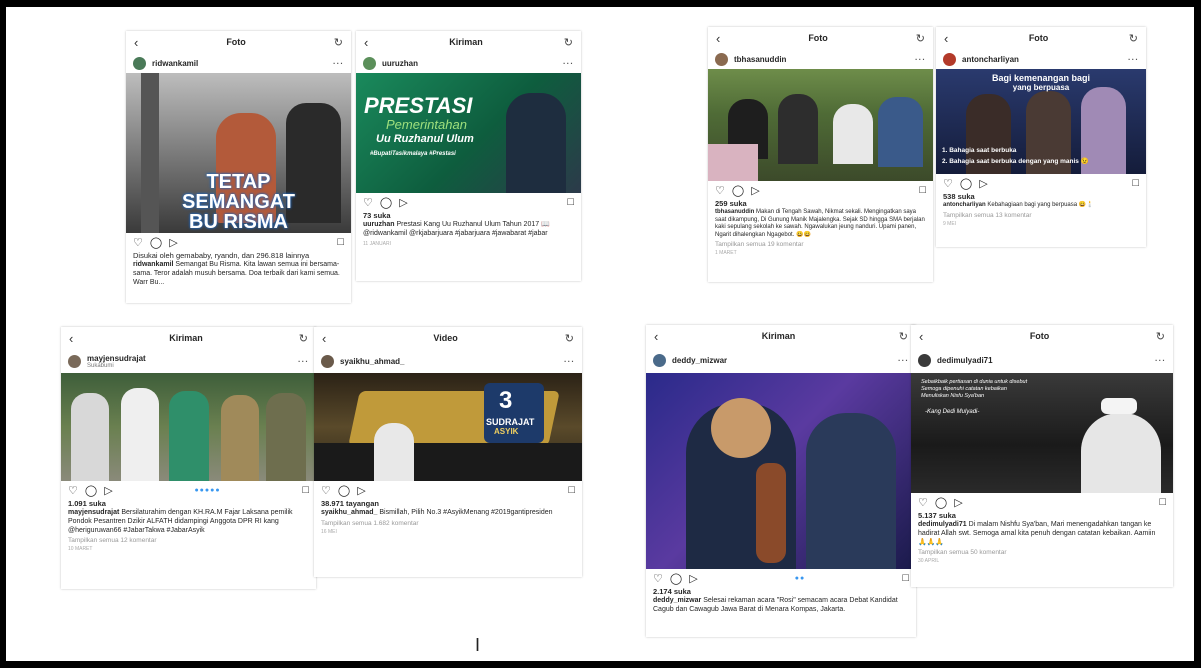 This screenshot has height=668, width=1201. I want to click on overlay-line-3: 1. Bahagia saat berbuka, so click(979, 150).